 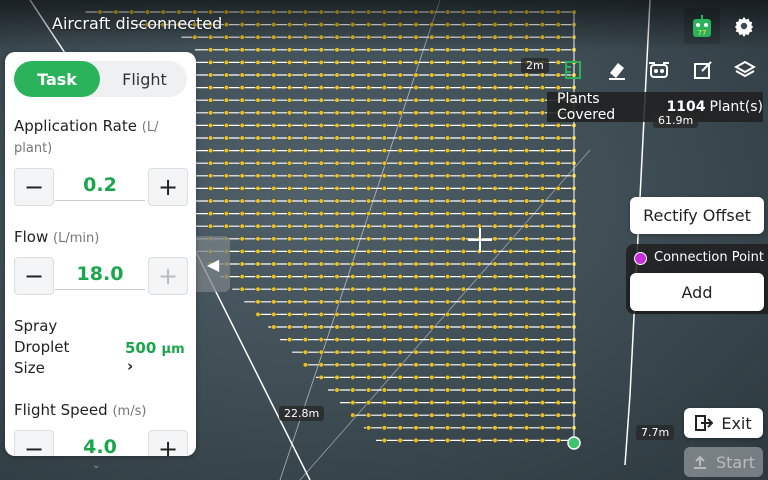 I want to click on application-rate-decrease-button: −, so click(x=34, y=187).